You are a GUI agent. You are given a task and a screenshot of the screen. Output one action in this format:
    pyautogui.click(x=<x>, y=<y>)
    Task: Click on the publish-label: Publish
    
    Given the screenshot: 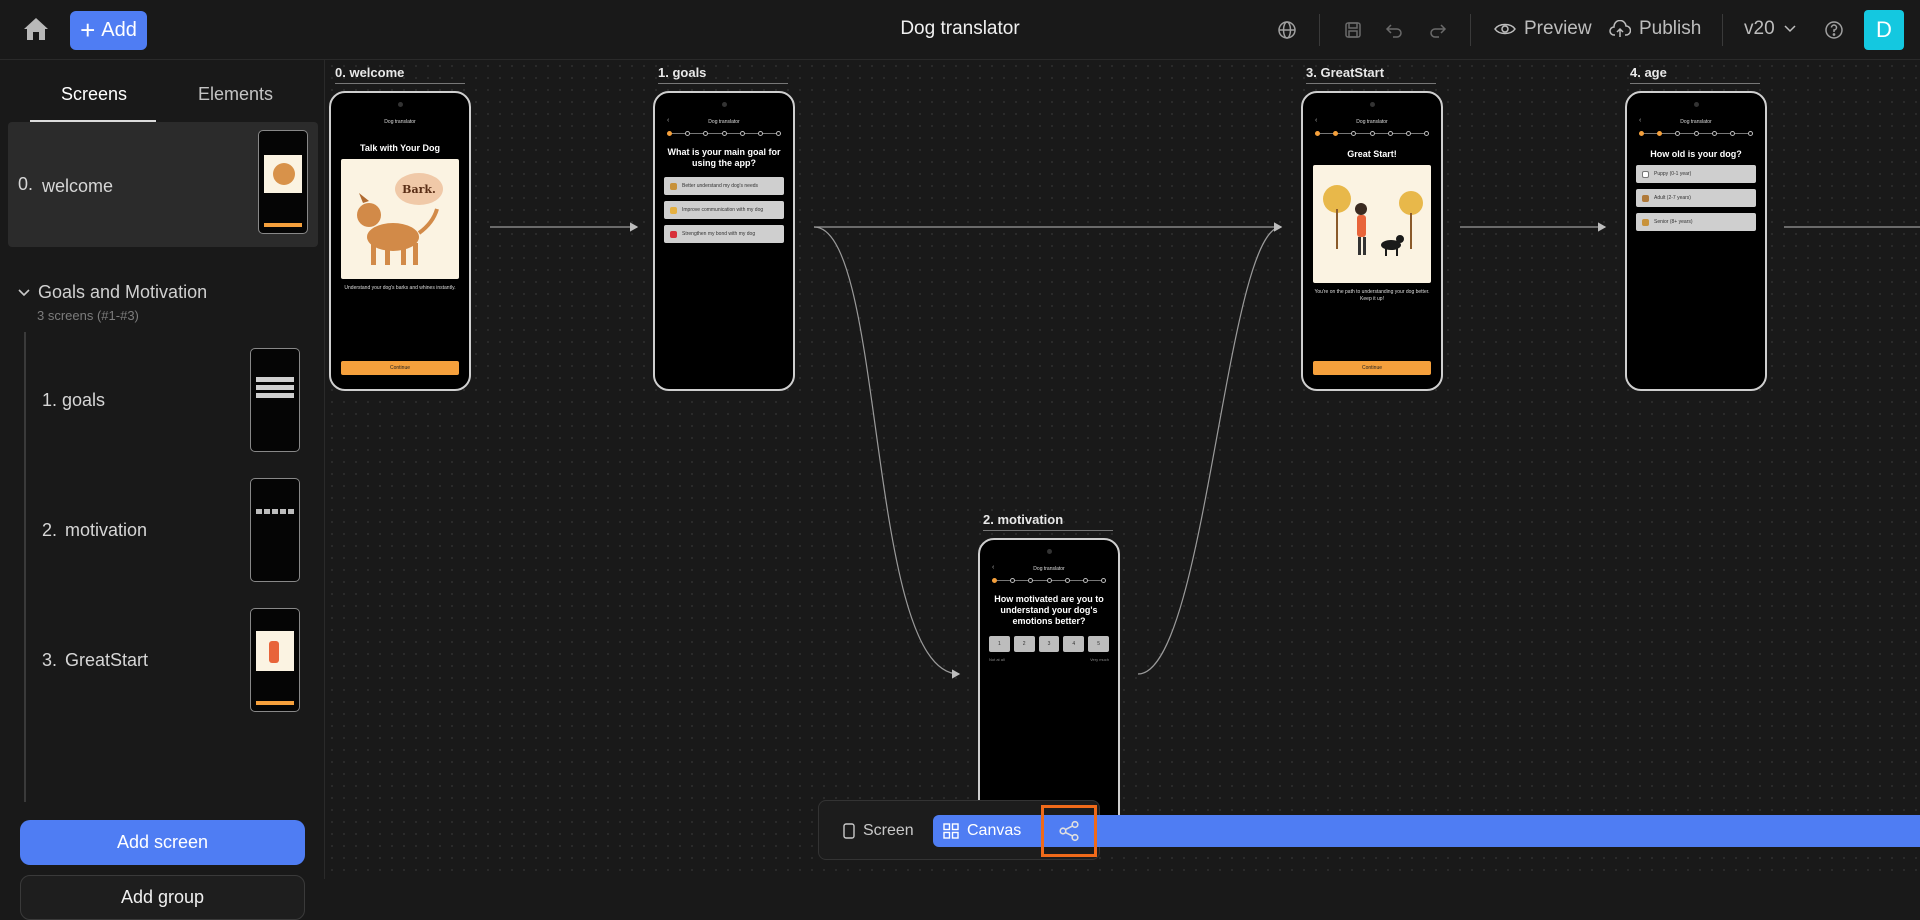 What is the action you would take?
    pyautogui.click(x=1670, y=28)
    